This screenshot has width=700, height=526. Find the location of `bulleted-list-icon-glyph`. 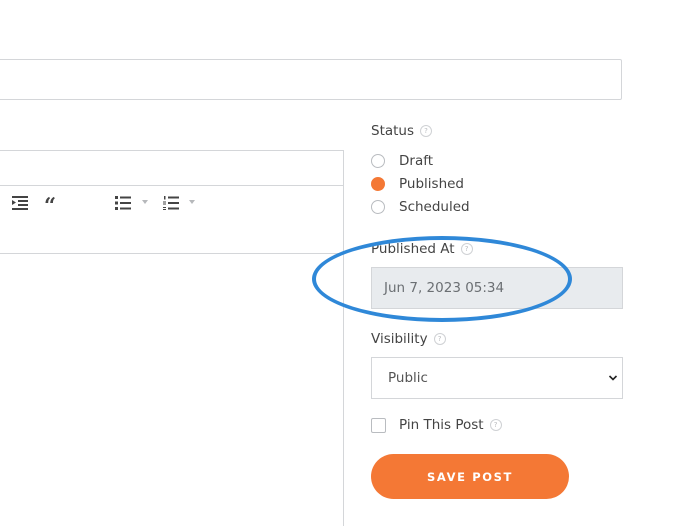

bulleted-list-icon-glyph is located at coordinates (123, 203).